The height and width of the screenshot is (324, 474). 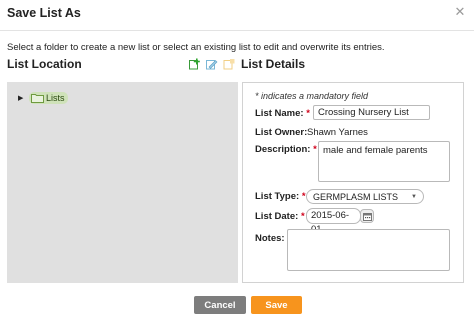 I want to click on calendar-button, so click(x=367, y=216).